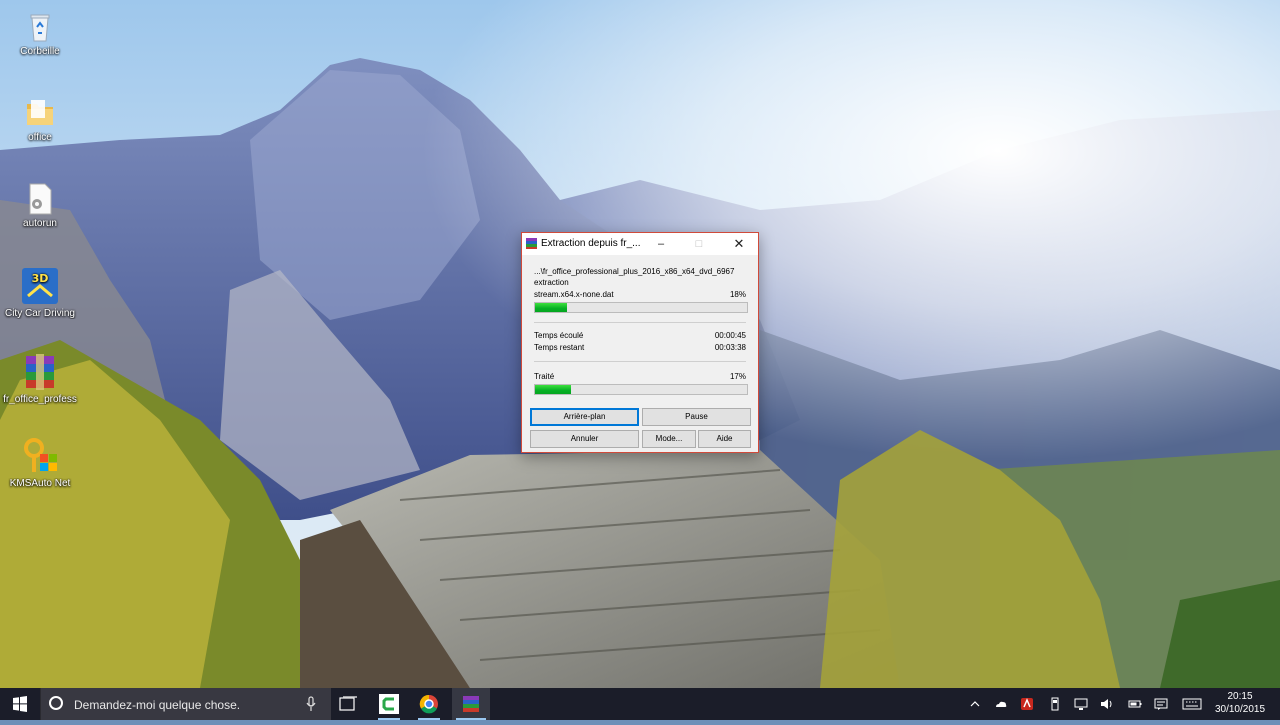 Image resolution: width=1280 pixels, height=725 pixels. I want to click on file-percent: 18%, so click(737, 294).